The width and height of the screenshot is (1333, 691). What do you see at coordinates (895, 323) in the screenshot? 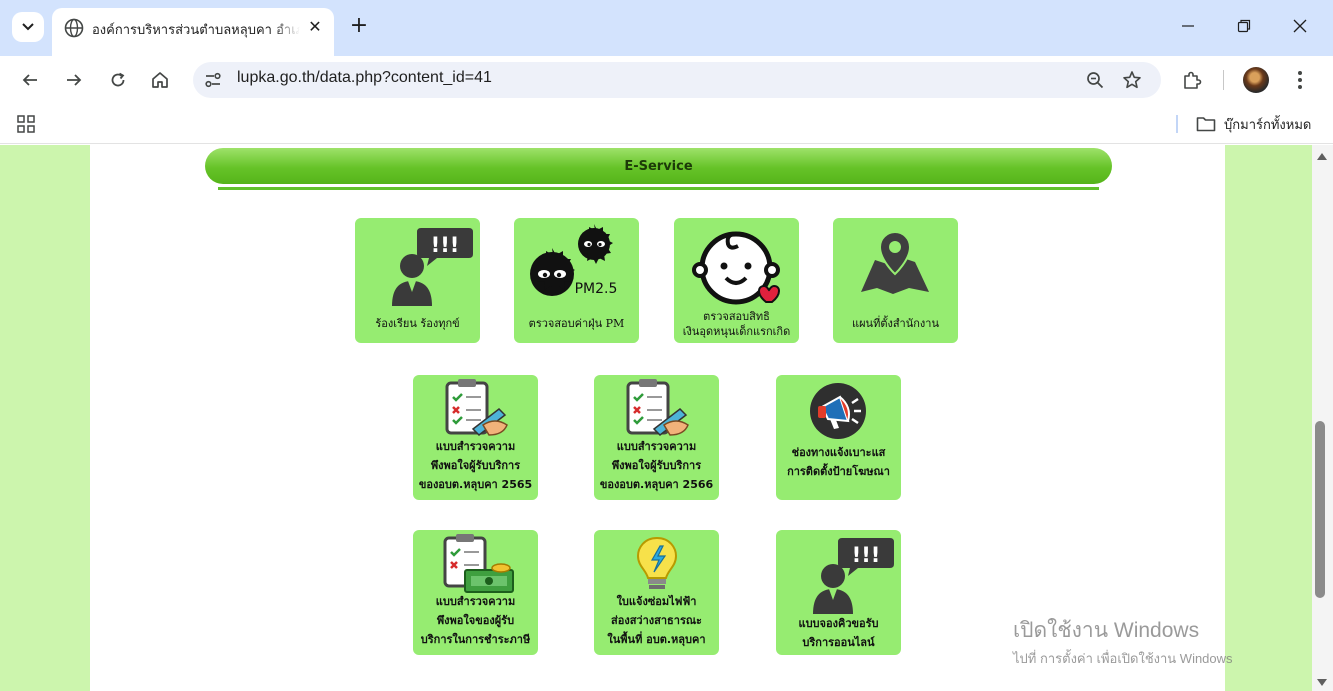
I see `service-label: แผนที่ตั้งสำนักงาน` at bounding box center [895, 323].